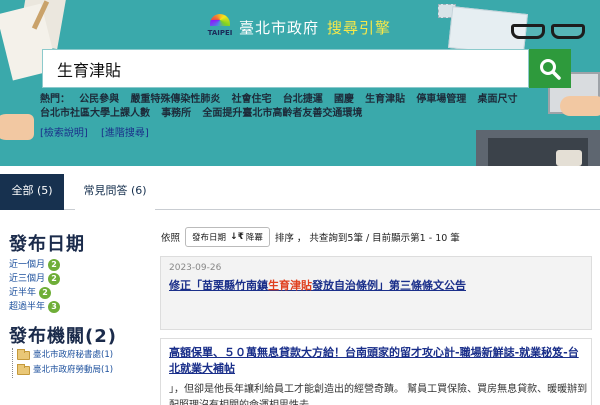  I want to click on search-result-item: 2023-09-26 修正「苗栗縣竹南鎮生育津貼發放自治條例」第三條條文公告, so click(376, 293).